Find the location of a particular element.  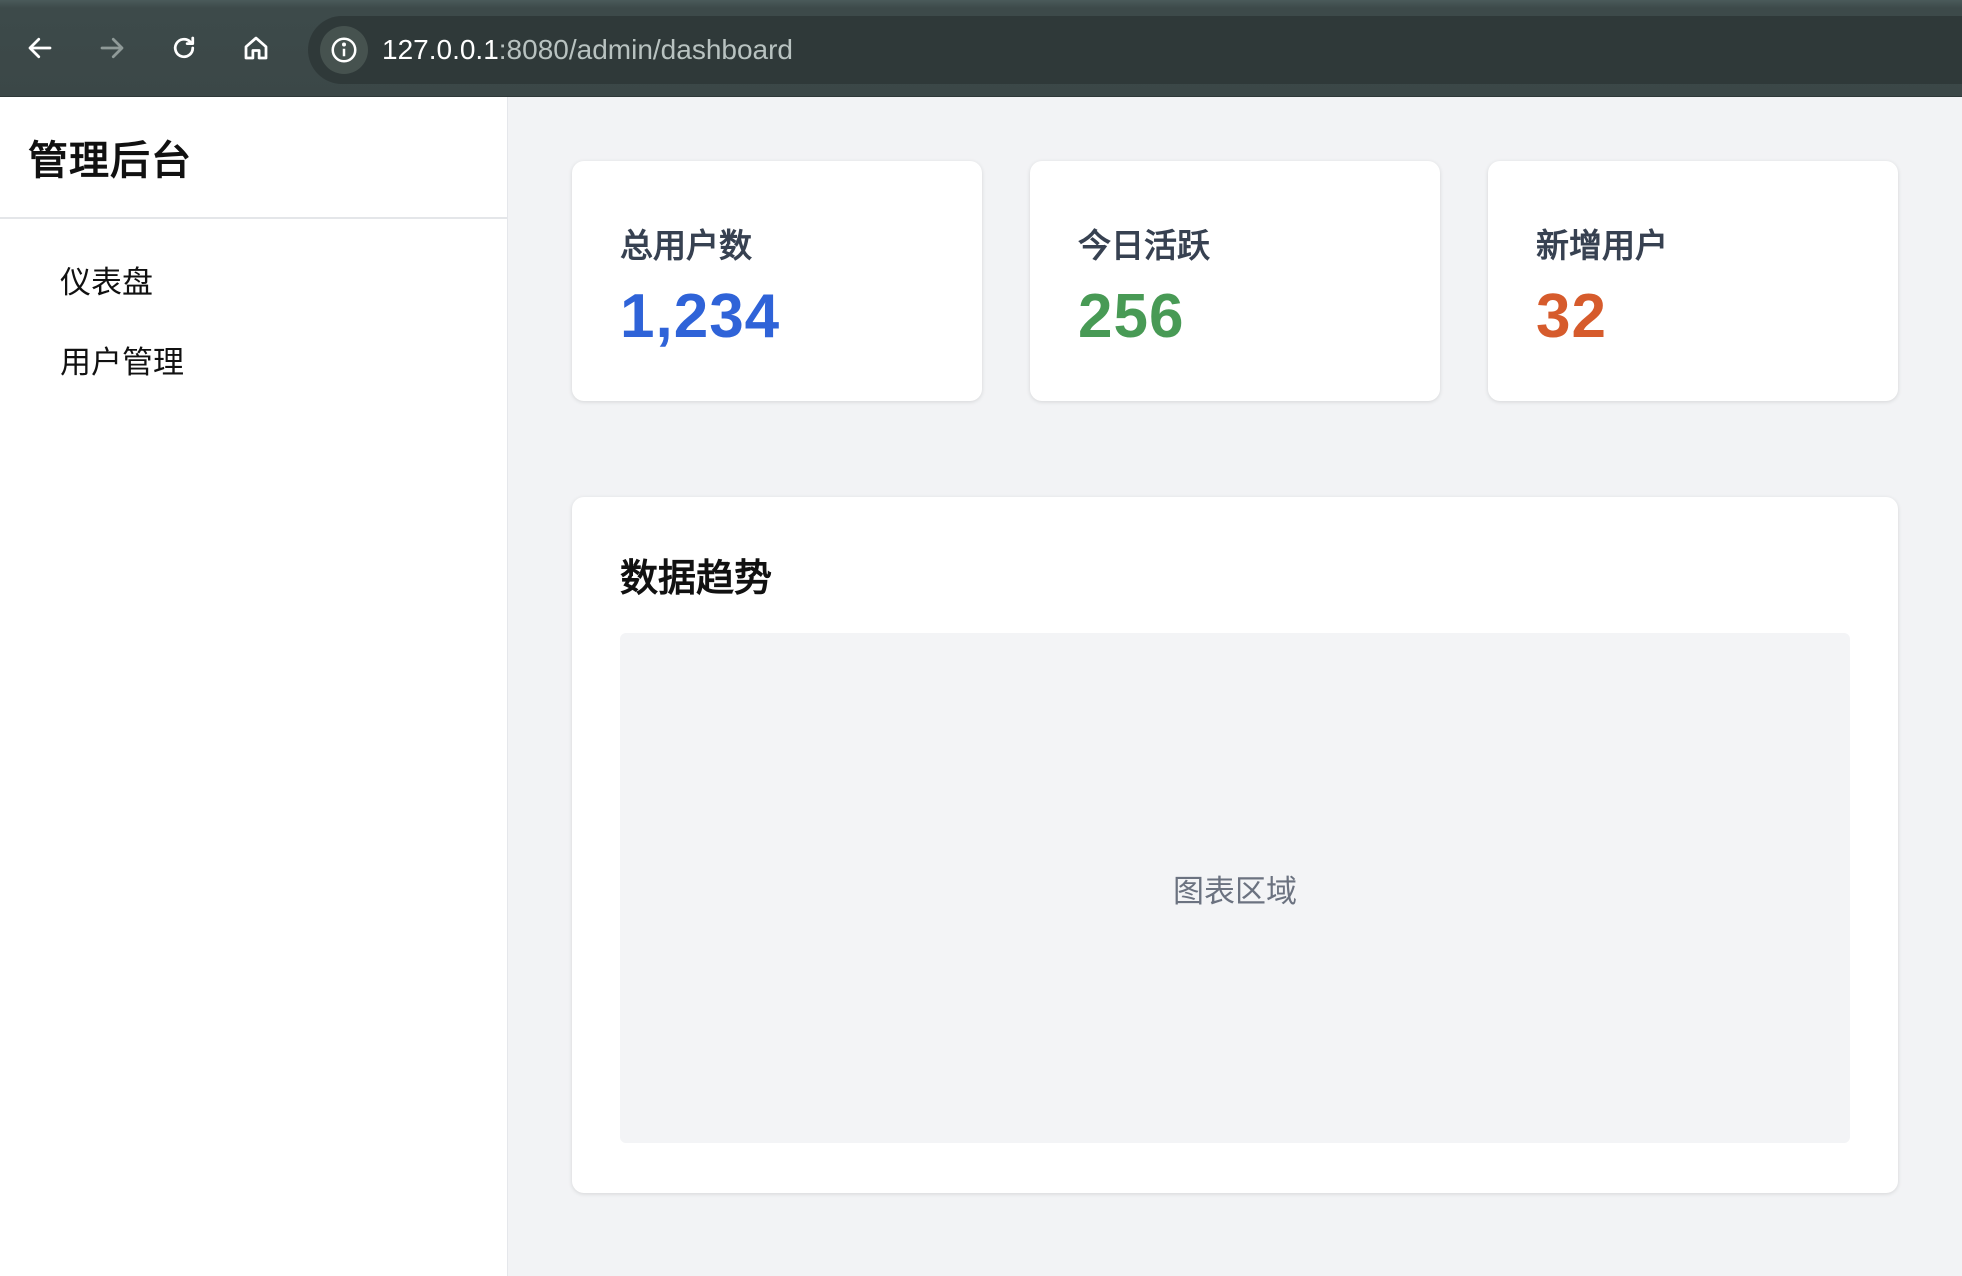

stat-card-new-users: 新增用户 32 is located at coordinates (1693, 281).